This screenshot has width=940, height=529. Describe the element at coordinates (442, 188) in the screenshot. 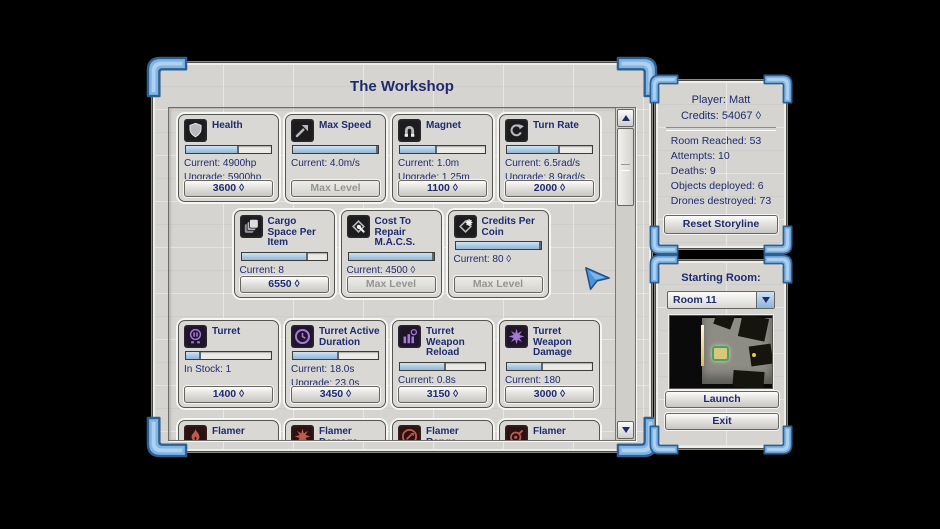

I see `upgrade-buy-button: 1100 ◊` at that location.